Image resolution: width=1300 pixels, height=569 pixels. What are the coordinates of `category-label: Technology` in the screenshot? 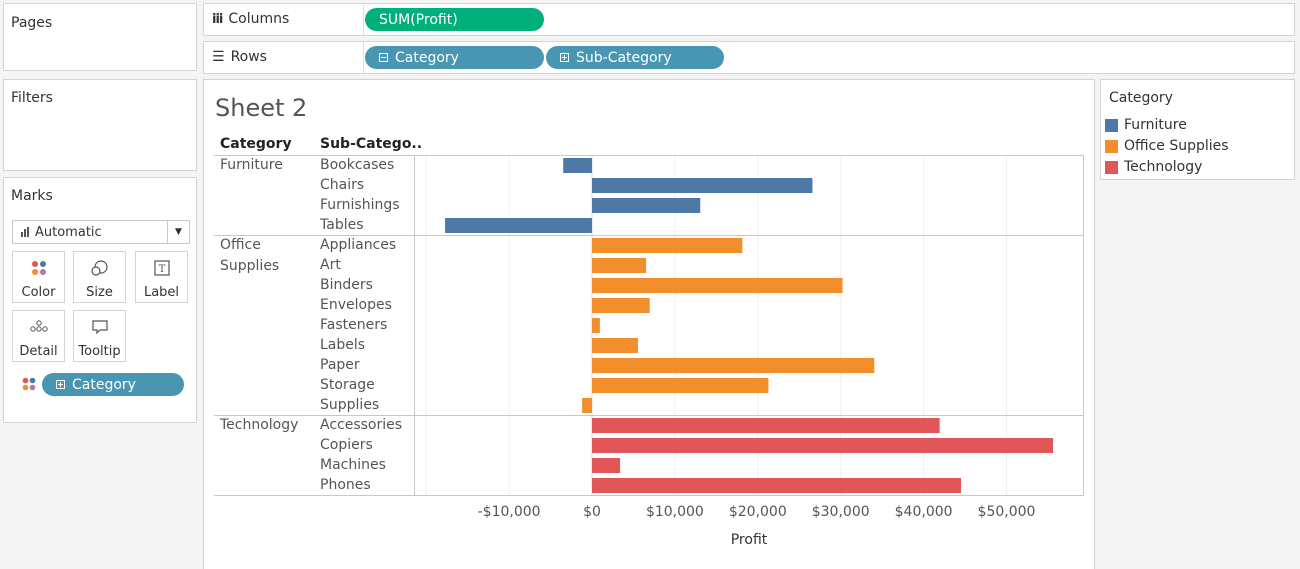 It's located at (259, 425).